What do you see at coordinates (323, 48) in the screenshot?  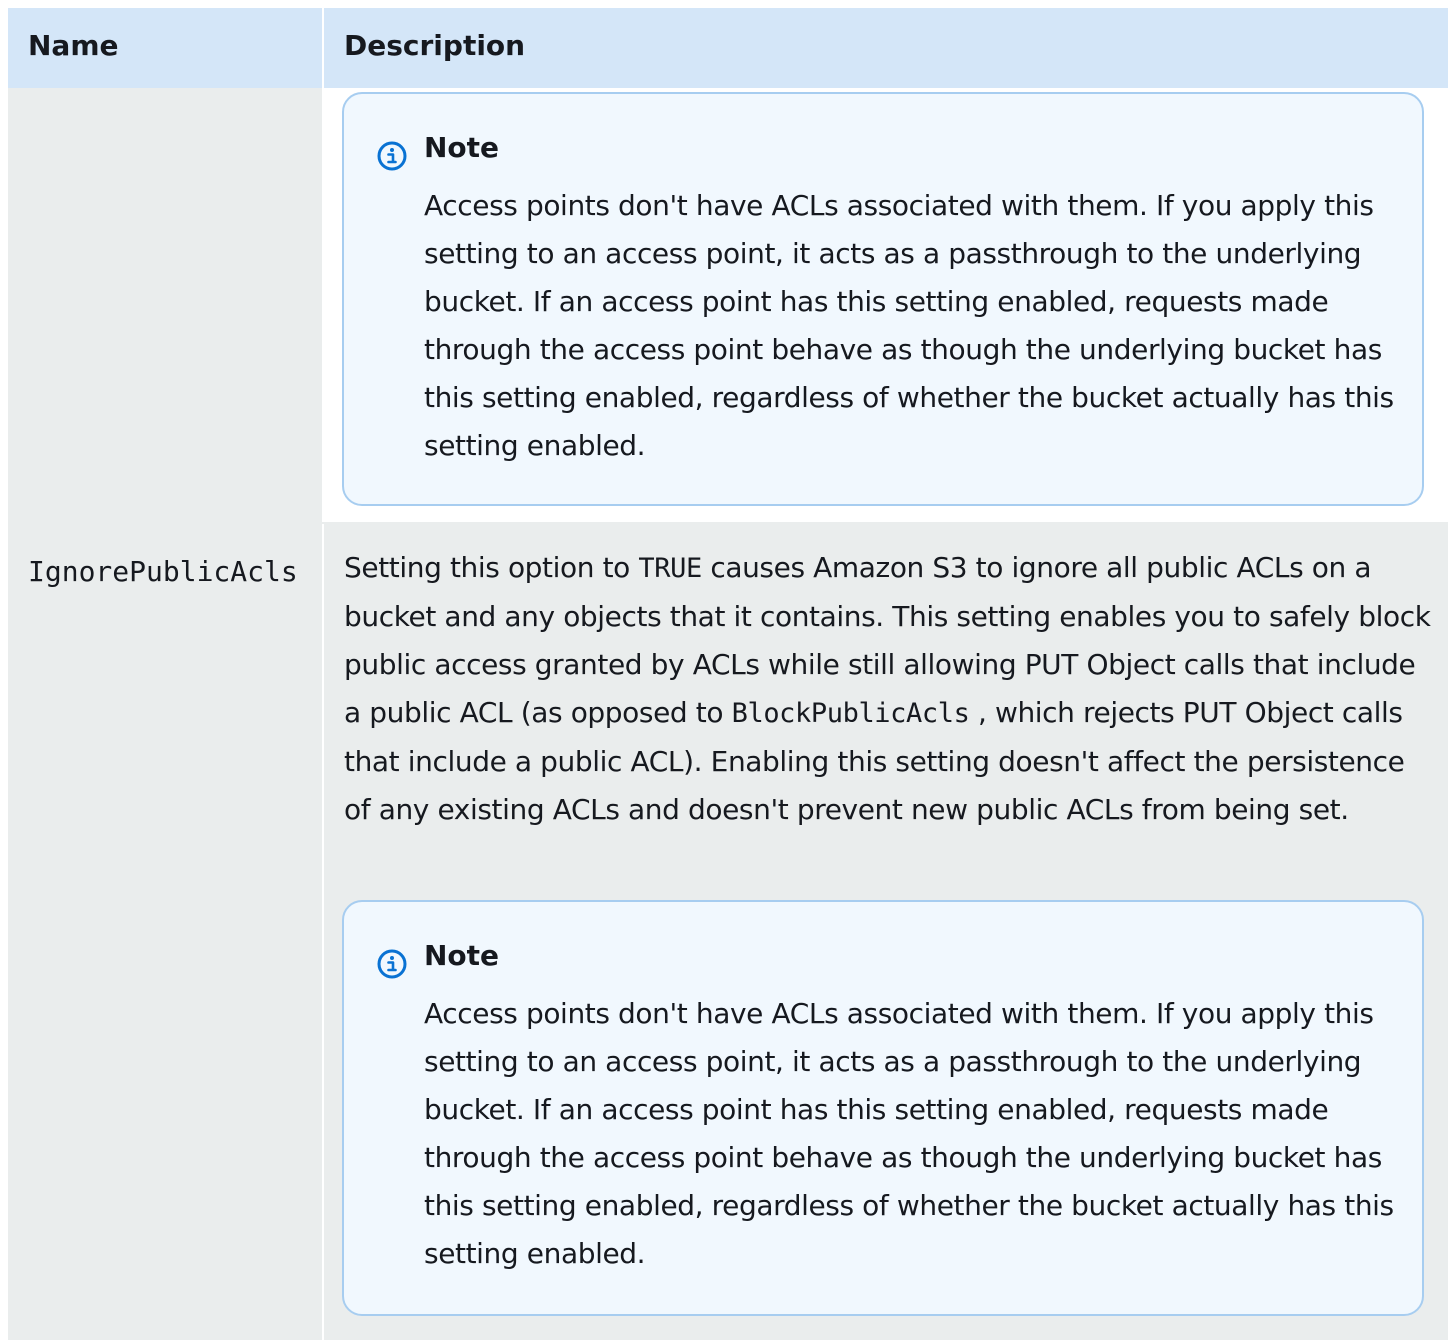 I see `header-divider` at bounding box center [323, 48].